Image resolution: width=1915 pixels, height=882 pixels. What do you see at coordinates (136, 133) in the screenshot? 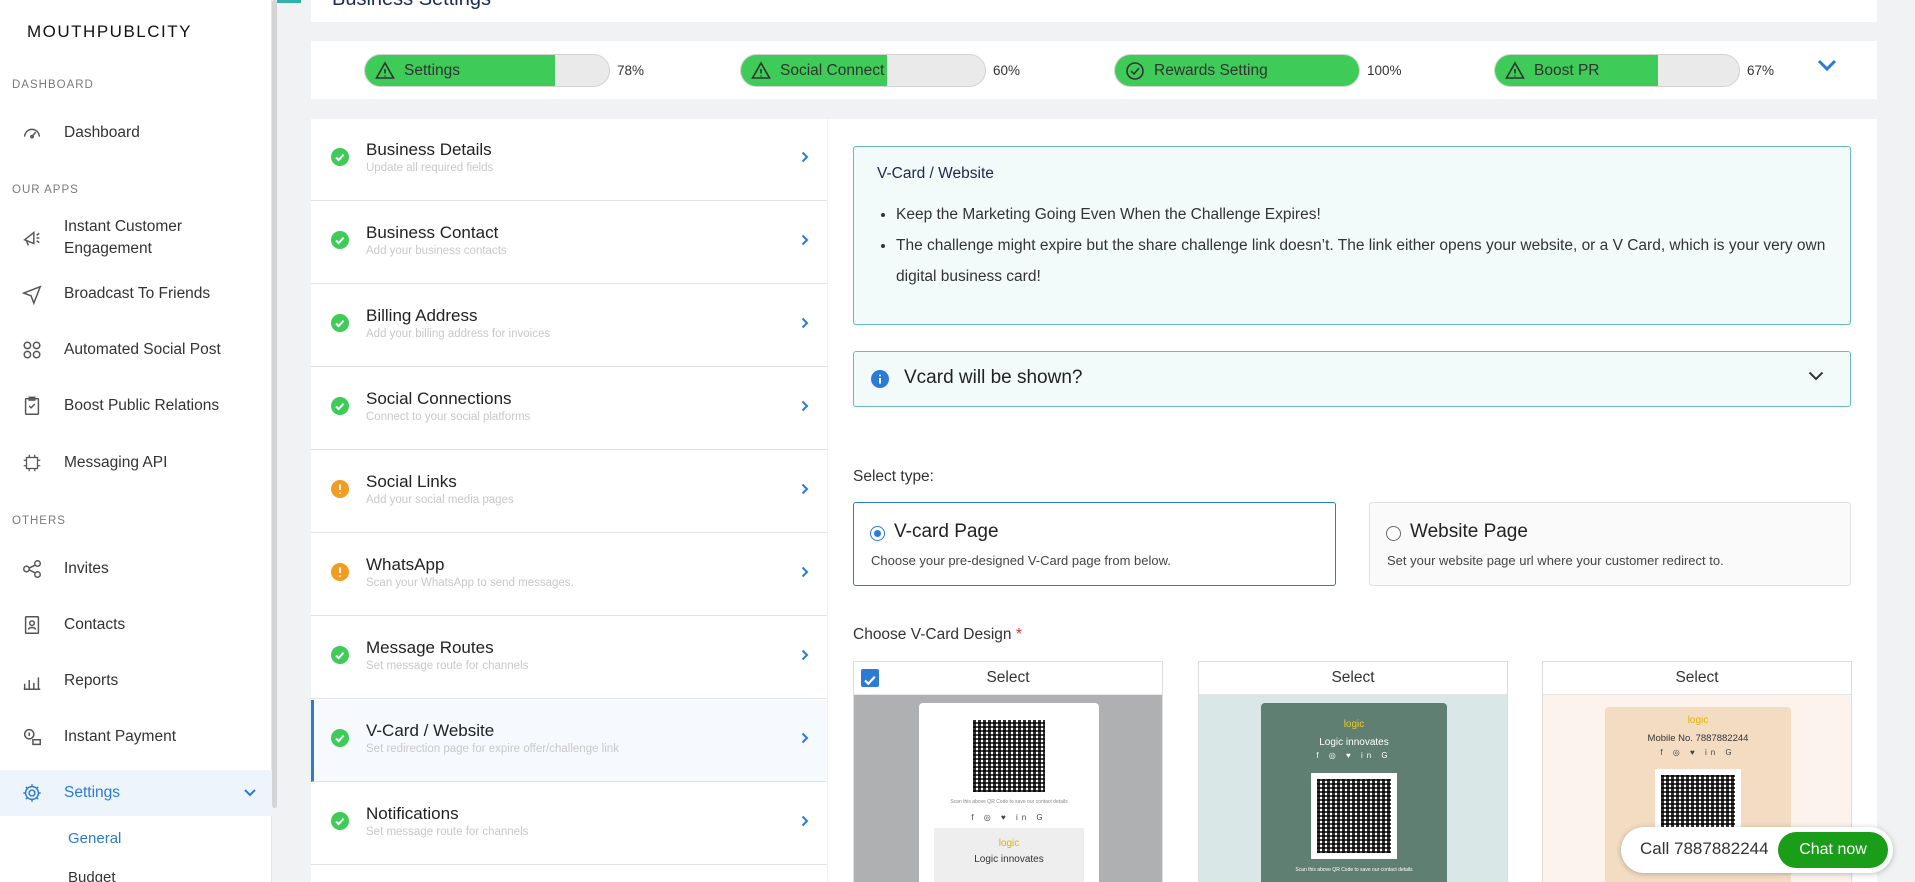
I see `sidebar-item-dashboard: Dashboard` at bounding box center [136, 133].